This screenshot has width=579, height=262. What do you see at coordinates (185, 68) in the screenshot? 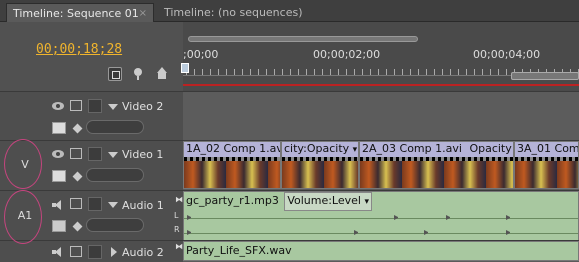
I see `playhead-icon` at bounding box center [185, 68].